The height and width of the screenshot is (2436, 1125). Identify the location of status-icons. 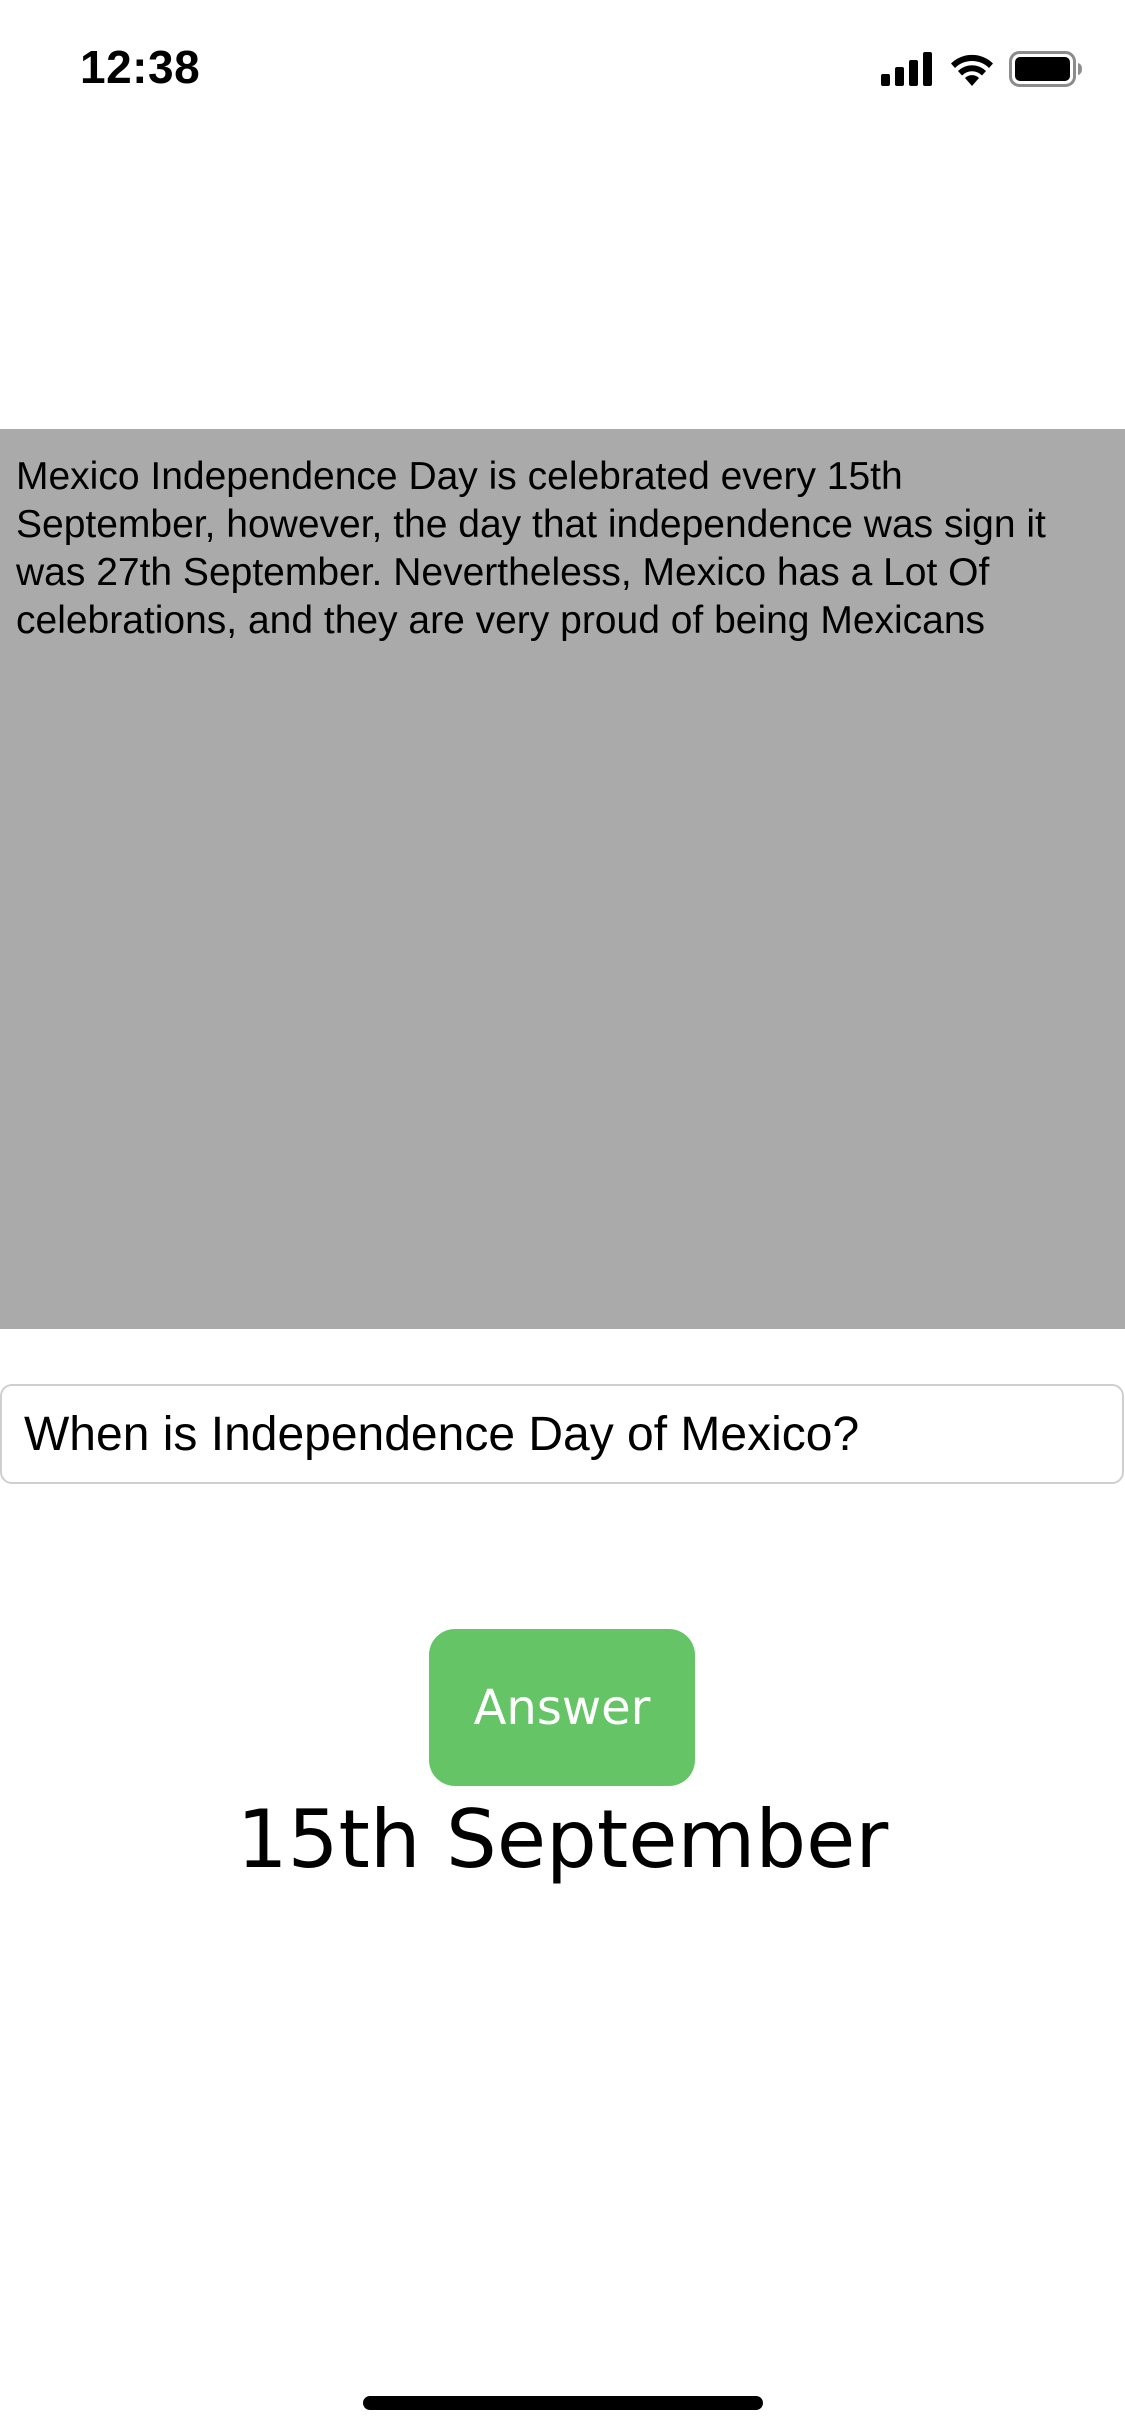
(982, 69).